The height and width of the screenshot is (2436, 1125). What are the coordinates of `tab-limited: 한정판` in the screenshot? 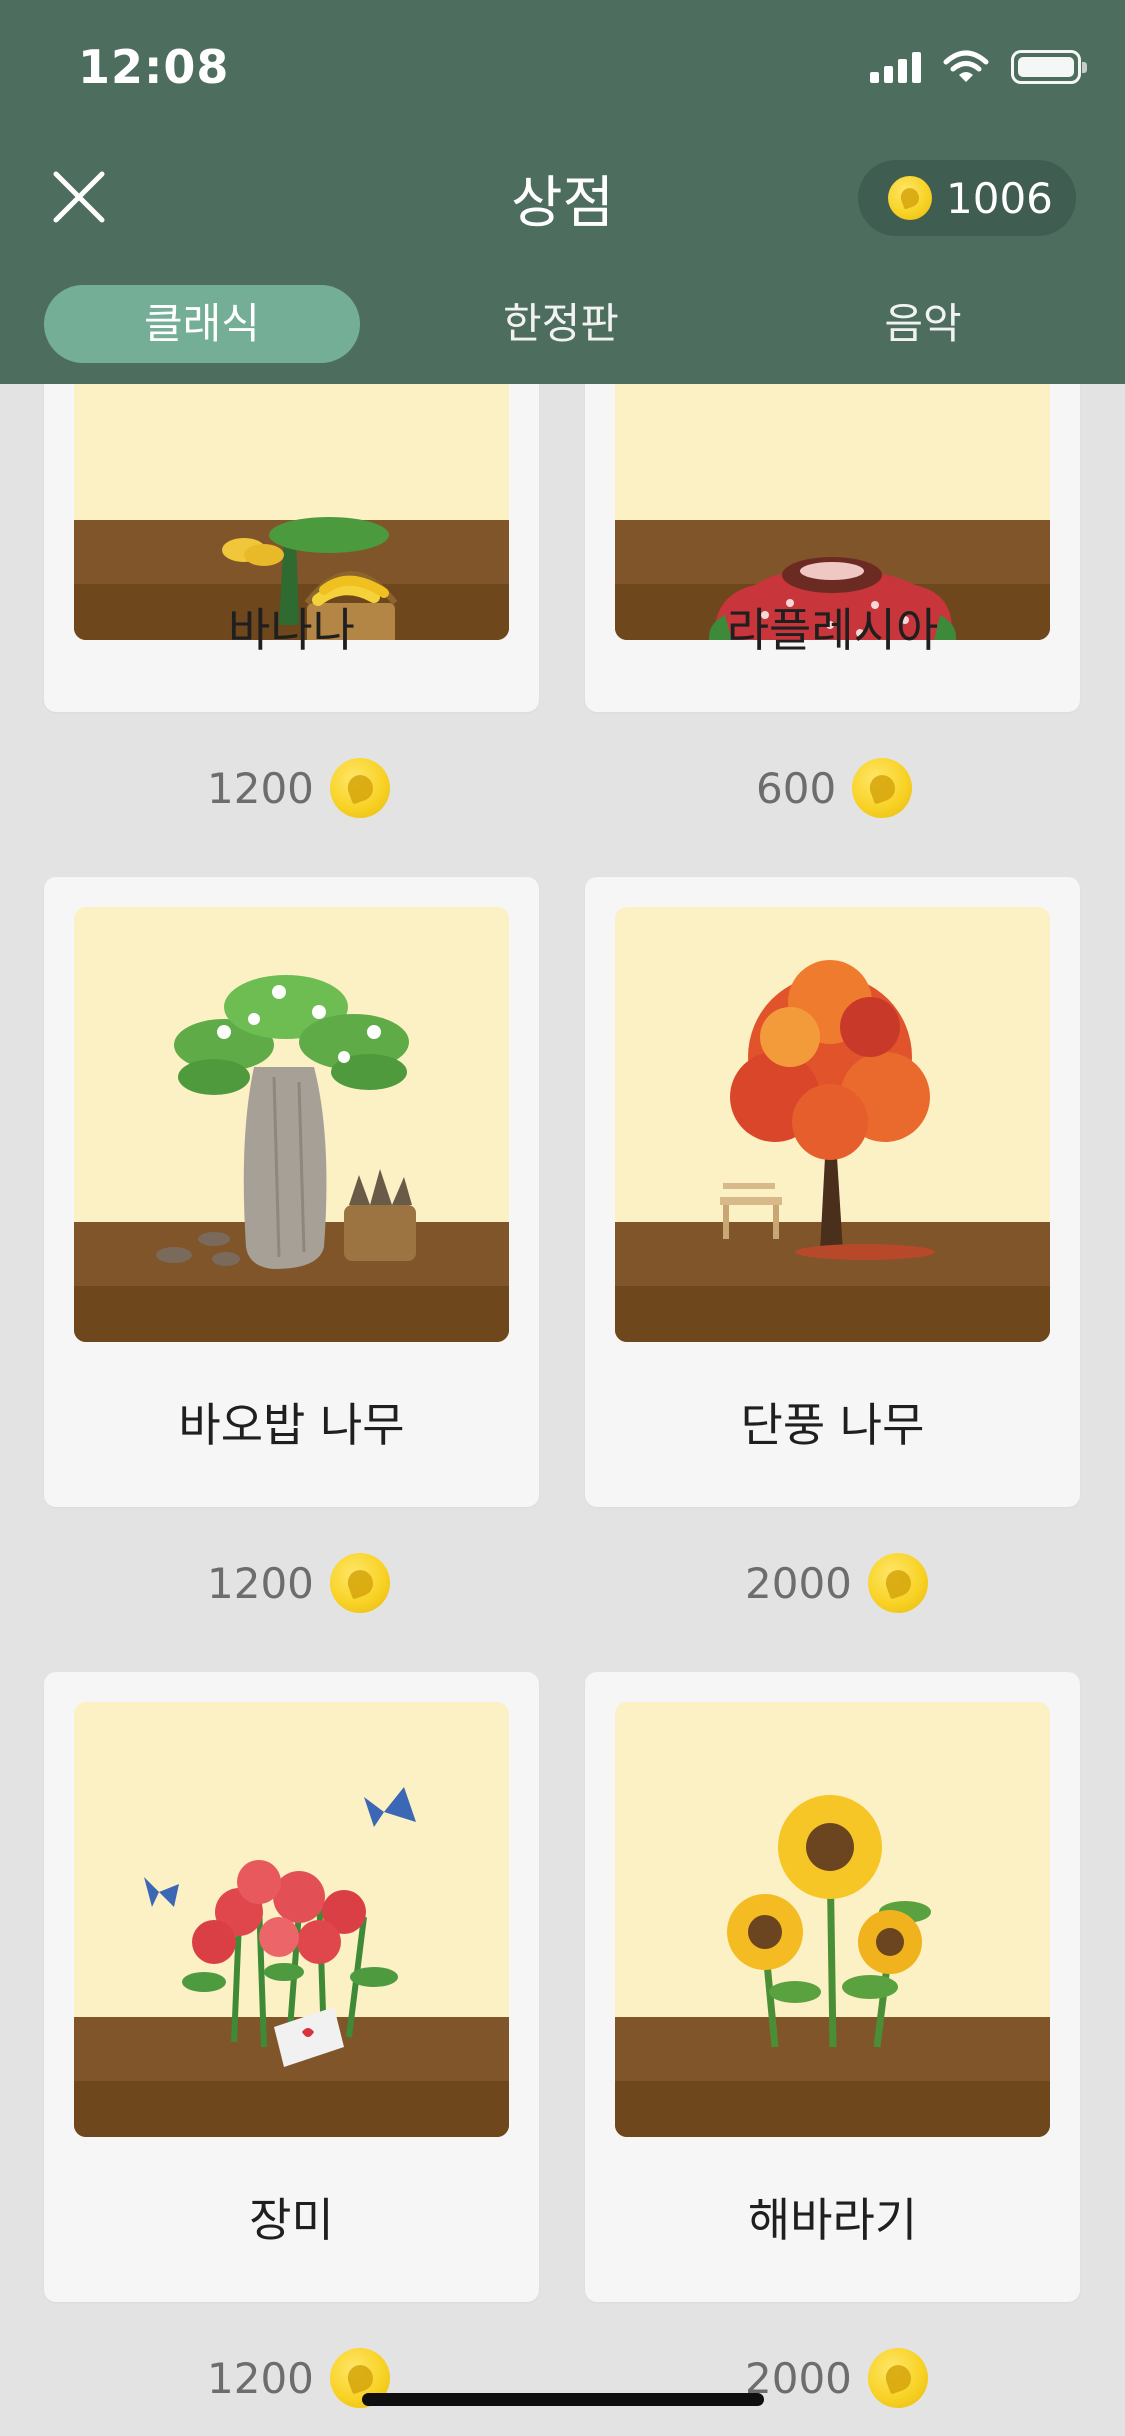 It's located at (561, 324).